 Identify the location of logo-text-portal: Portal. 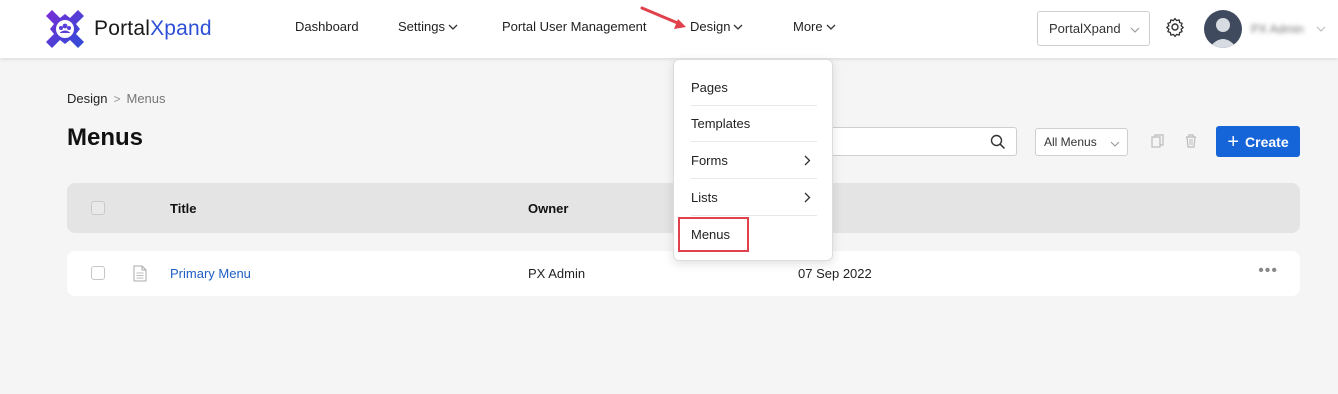
(122, 28).